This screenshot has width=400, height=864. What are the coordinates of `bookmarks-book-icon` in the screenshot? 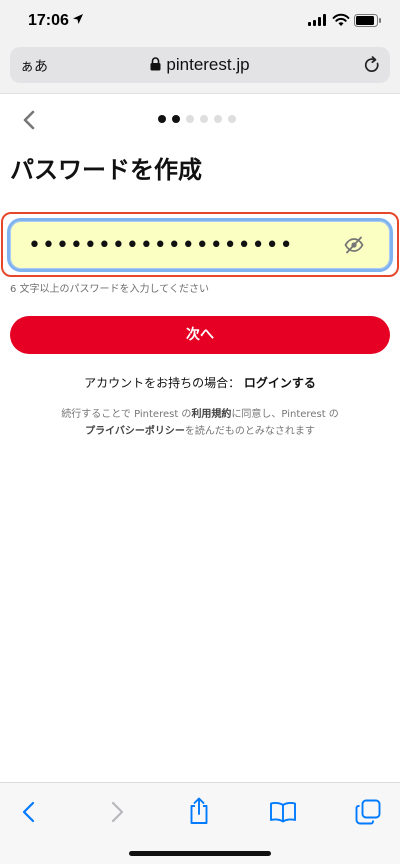 It's located at (283, 812).